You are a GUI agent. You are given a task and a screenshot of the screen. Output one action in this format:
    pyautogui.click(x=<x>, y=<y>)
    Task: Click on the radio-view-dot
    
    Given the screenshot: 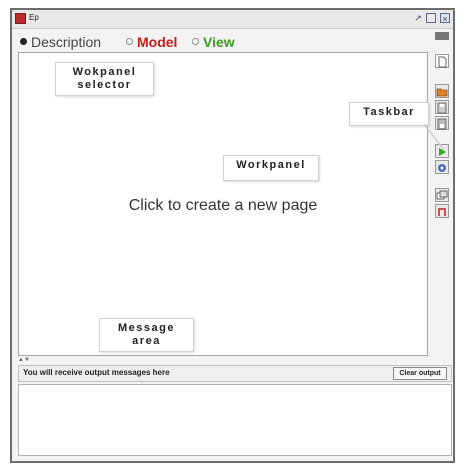 What is the action you would take?
    pyautogui.click(x=195, y=41)
    